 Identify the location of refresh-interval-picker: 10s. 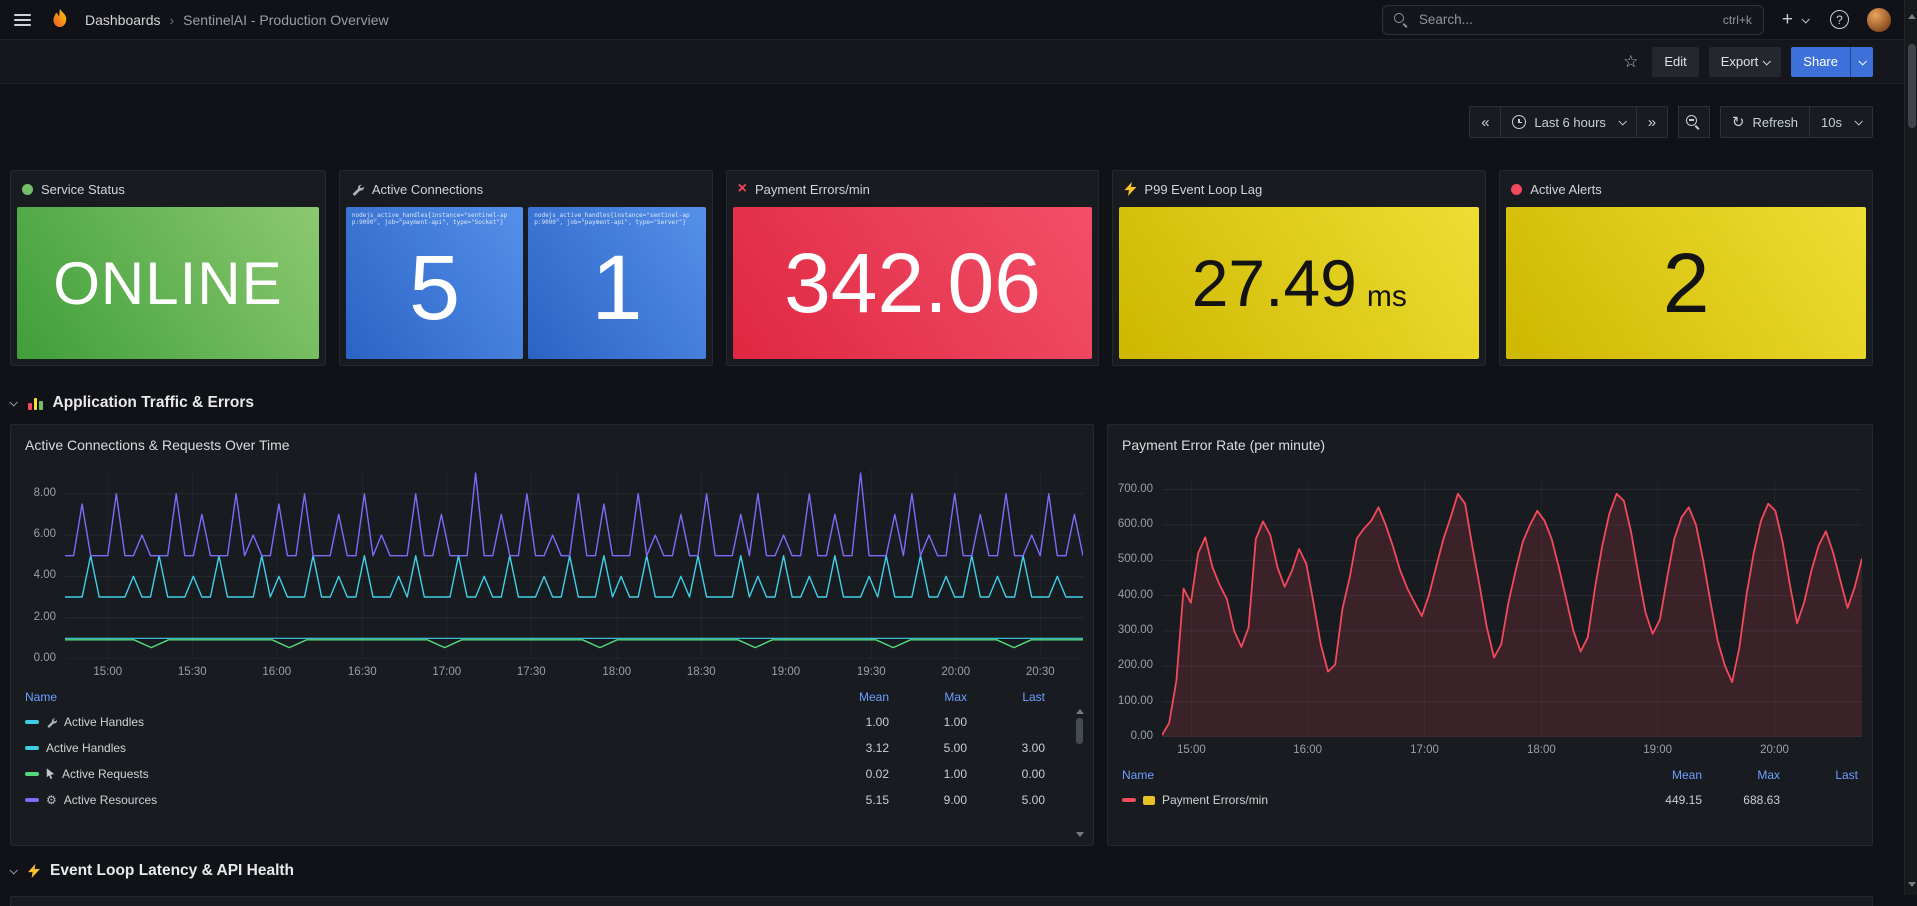
(1841, 122).